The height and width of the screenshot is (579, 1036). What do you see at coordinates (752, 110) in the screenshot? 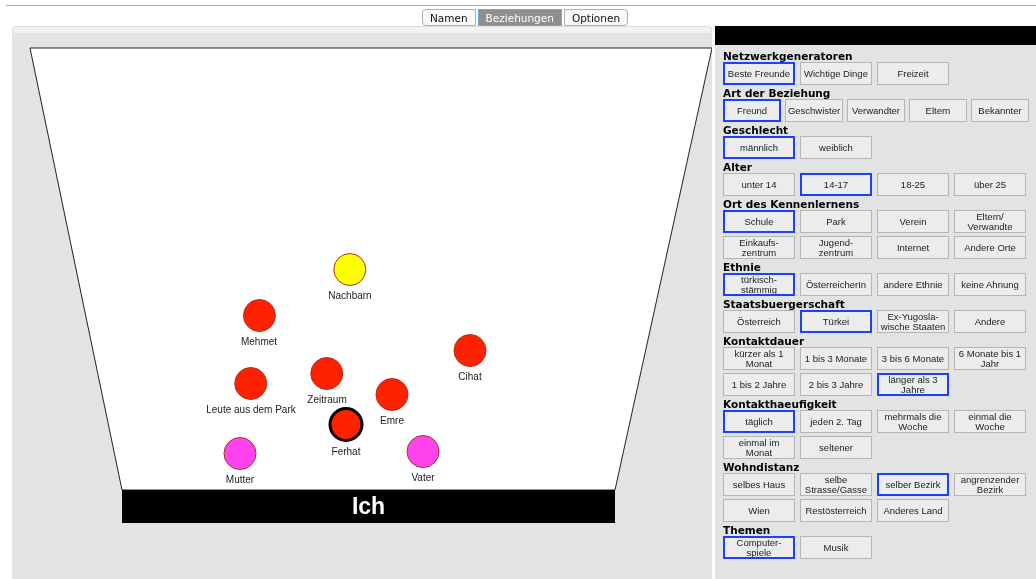
I see `option-button: Freund` at bounding box center [752, 110].